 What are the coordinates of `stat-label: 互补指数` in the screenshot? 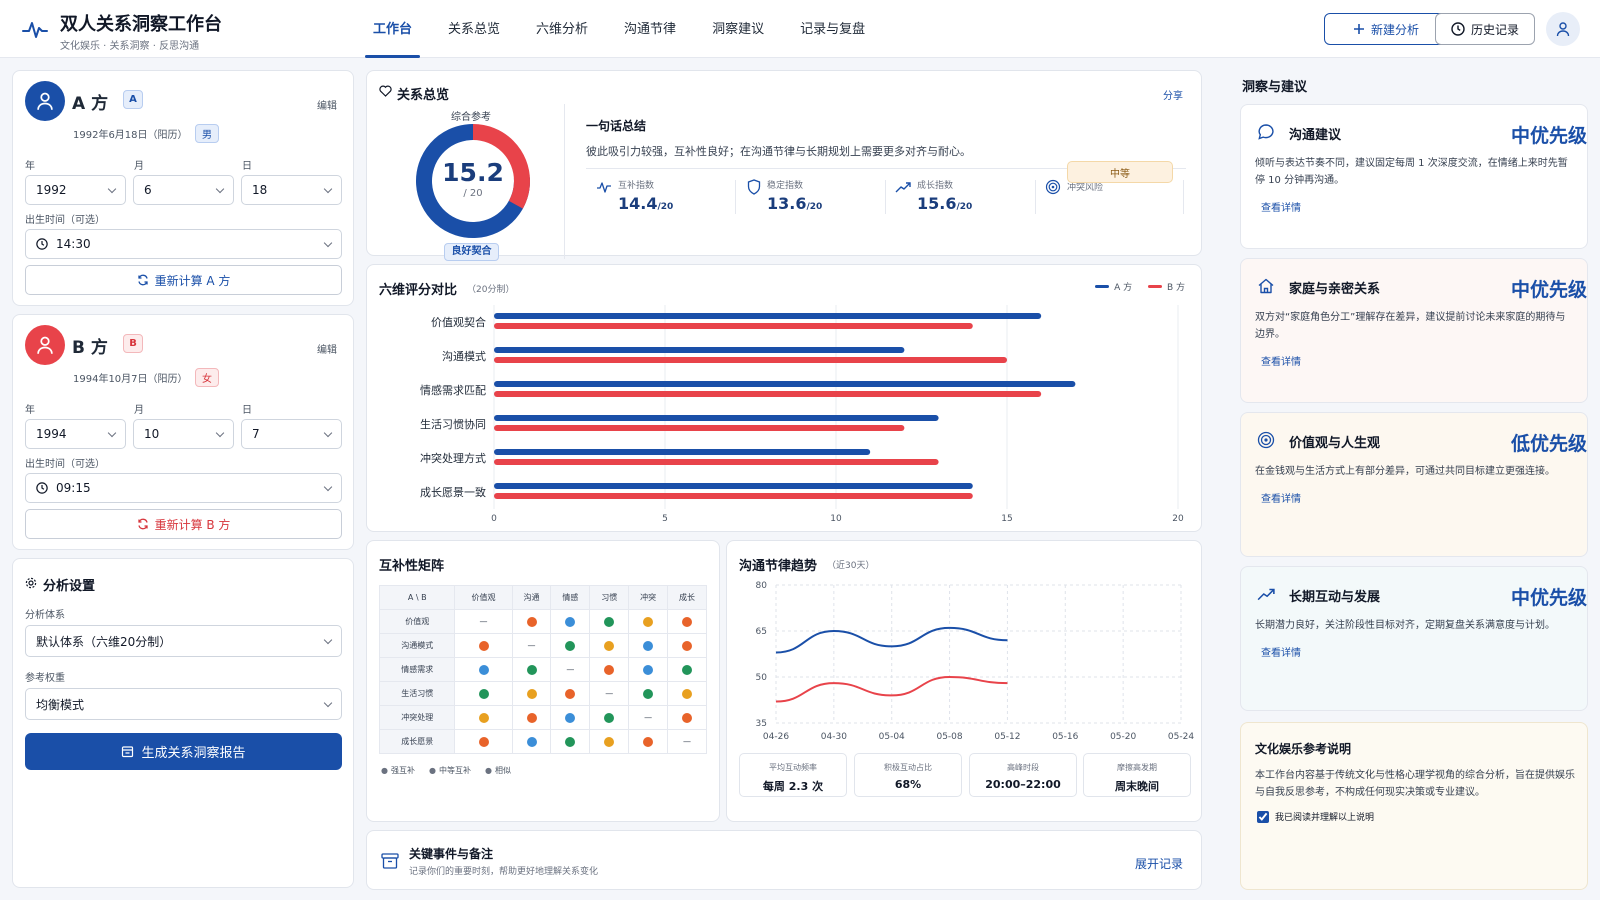 It's located at (636, 186).